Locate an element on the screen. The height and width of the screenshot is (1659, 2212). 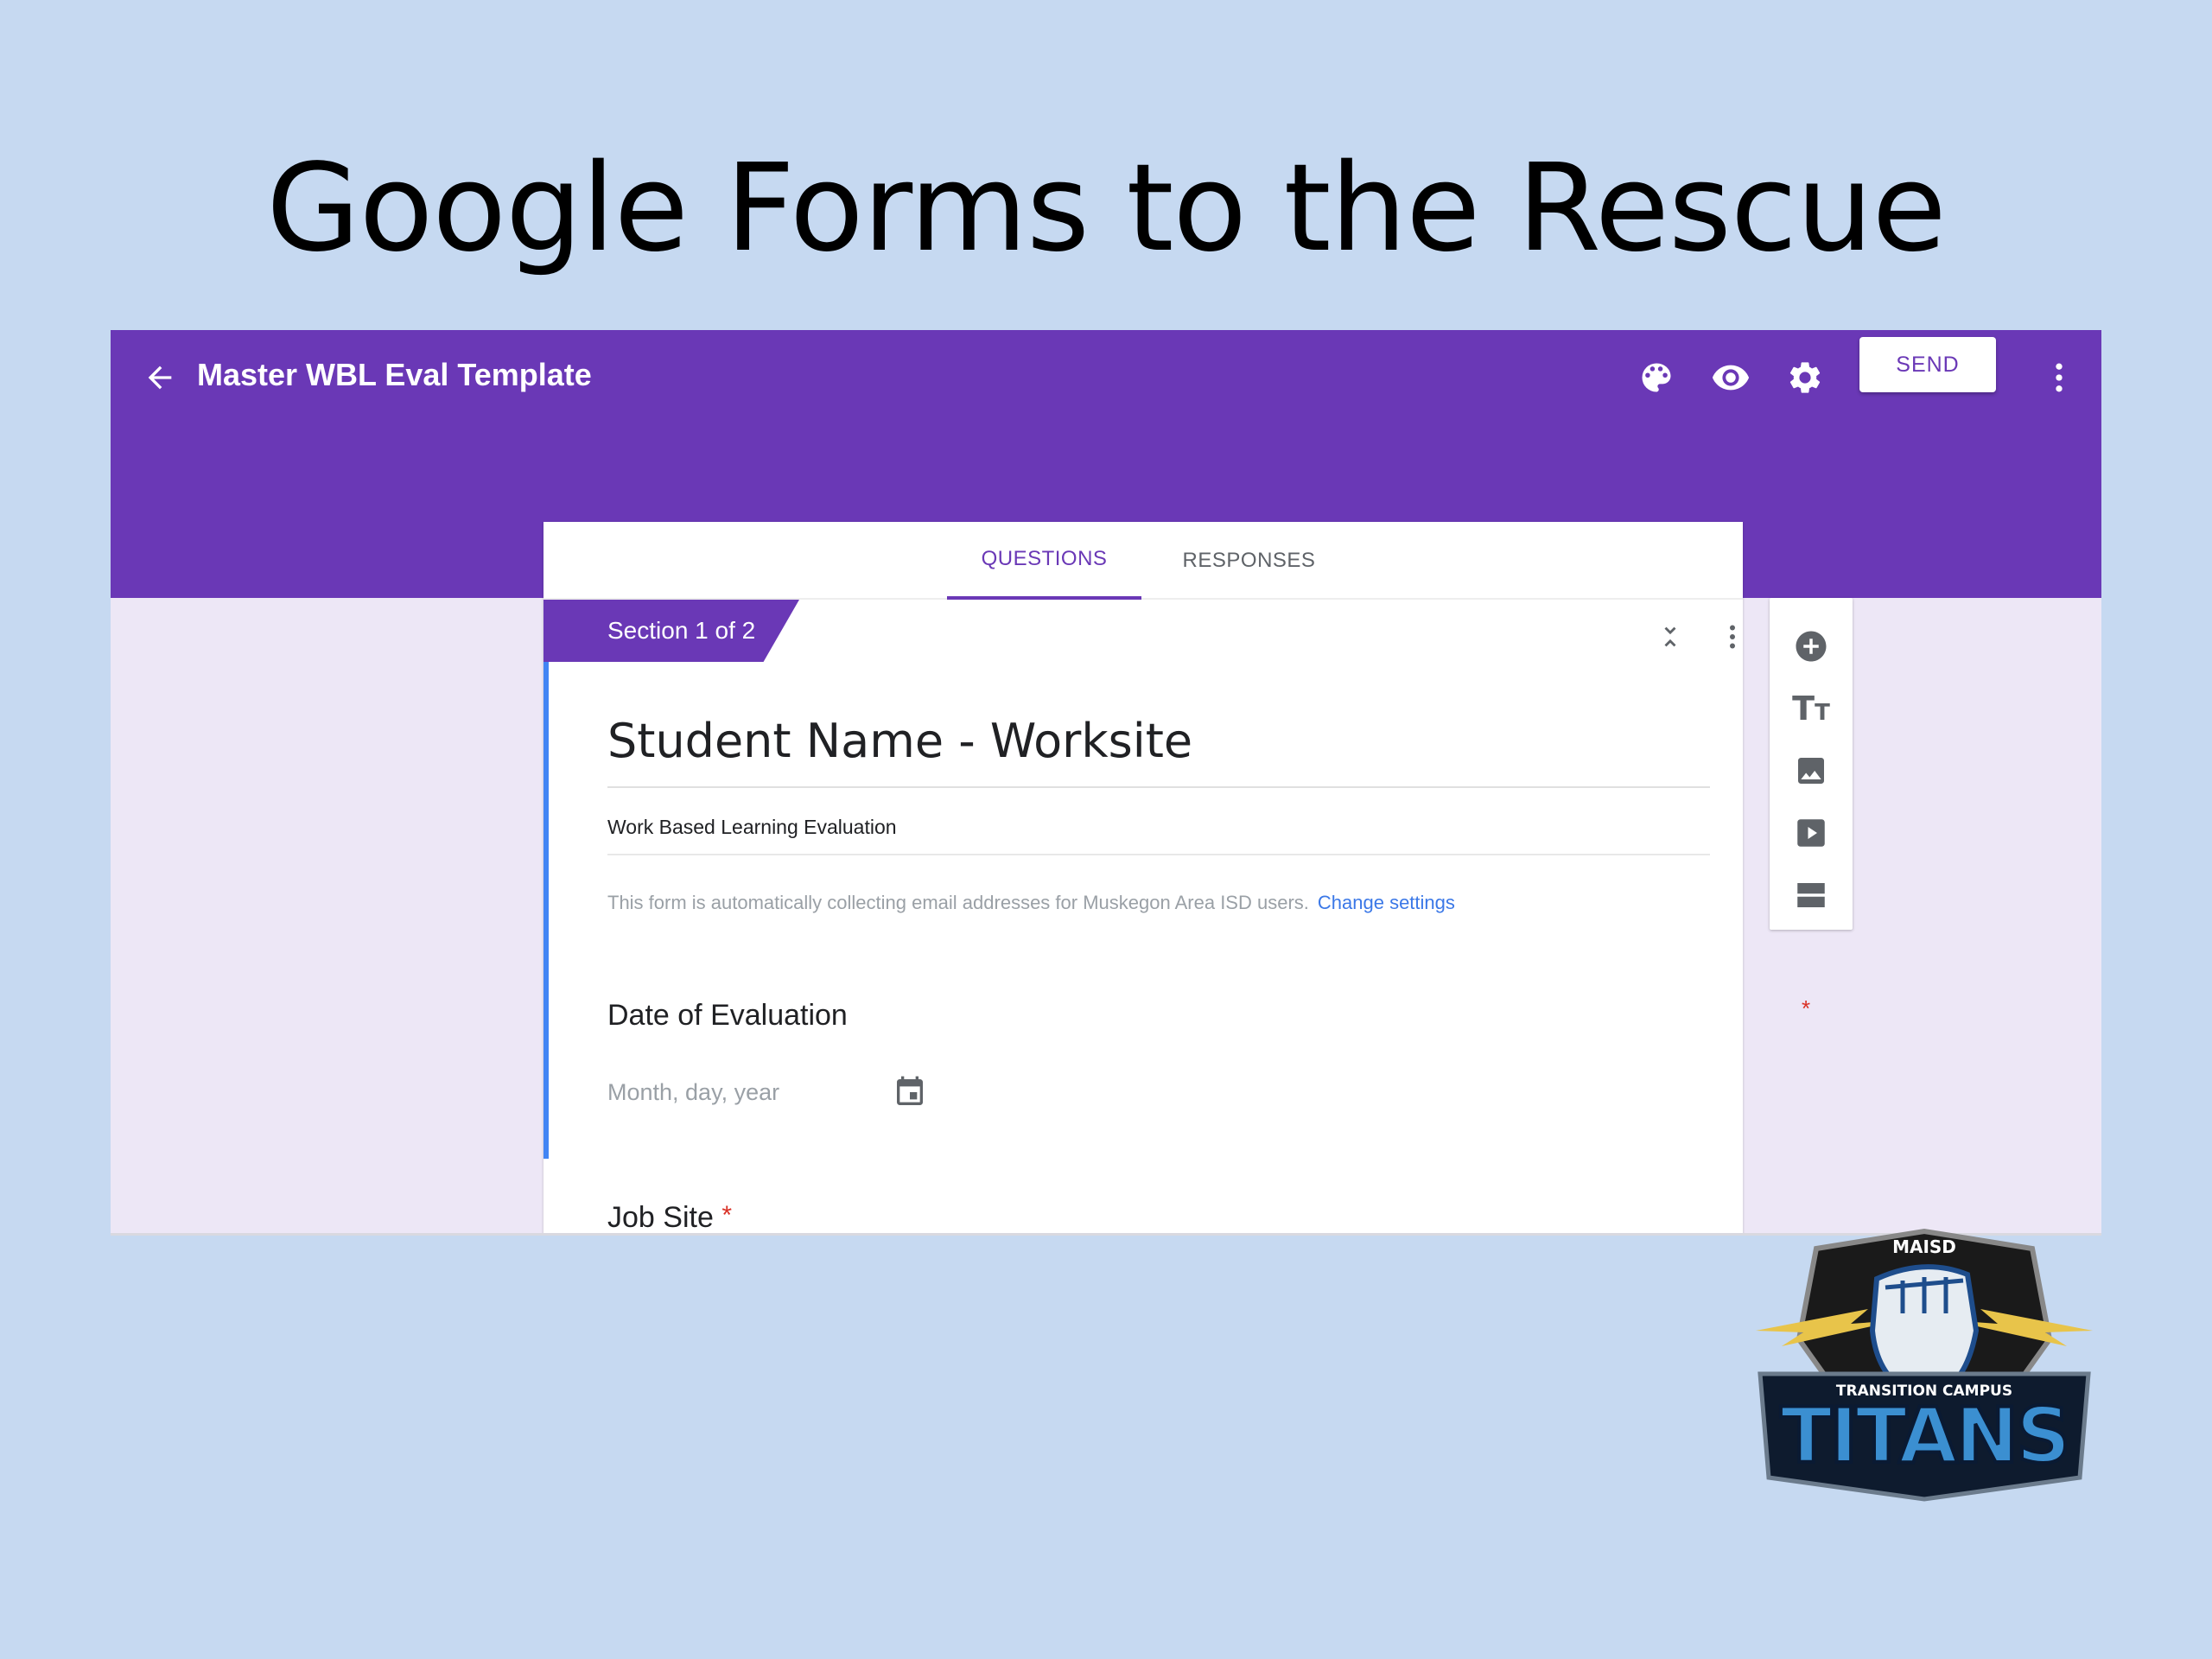
tab-responses: RESPONSES is located at coordinates (1249, 561).